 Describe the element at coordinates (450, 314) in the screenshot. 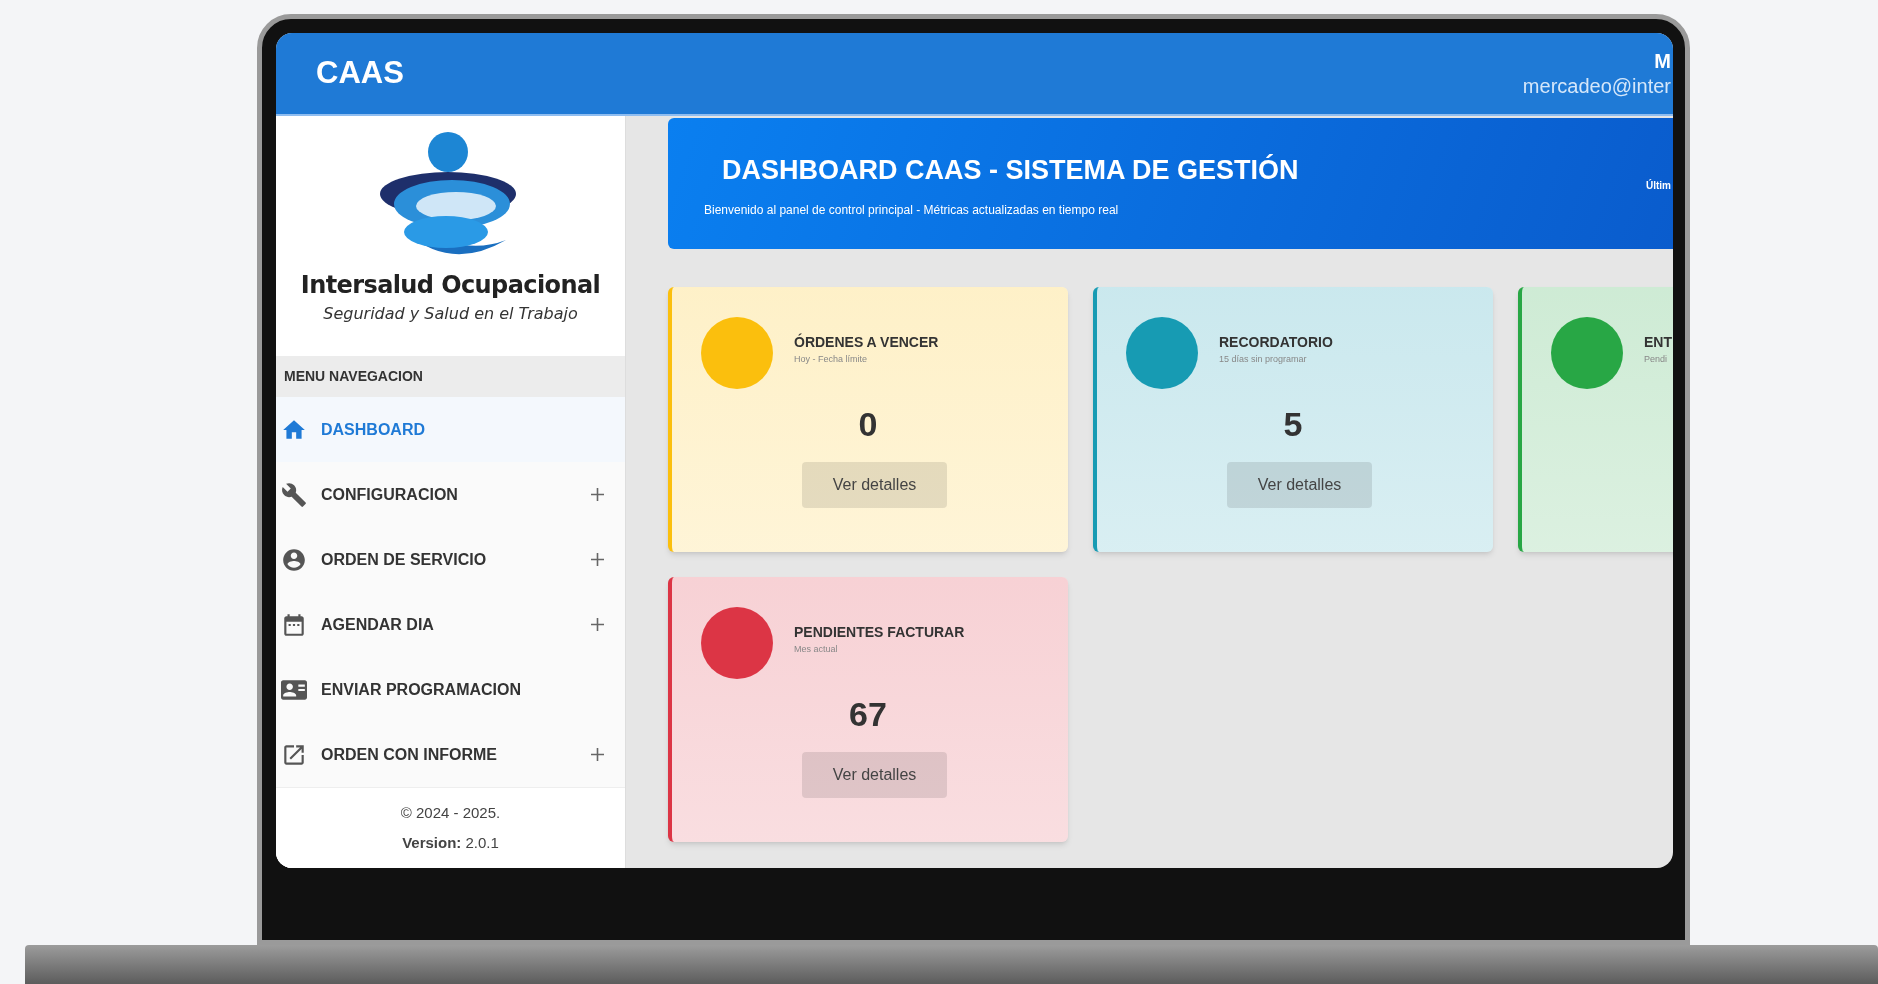

I see `brand-tagline: Seguridad y Salud en el Trabajo` at that location.